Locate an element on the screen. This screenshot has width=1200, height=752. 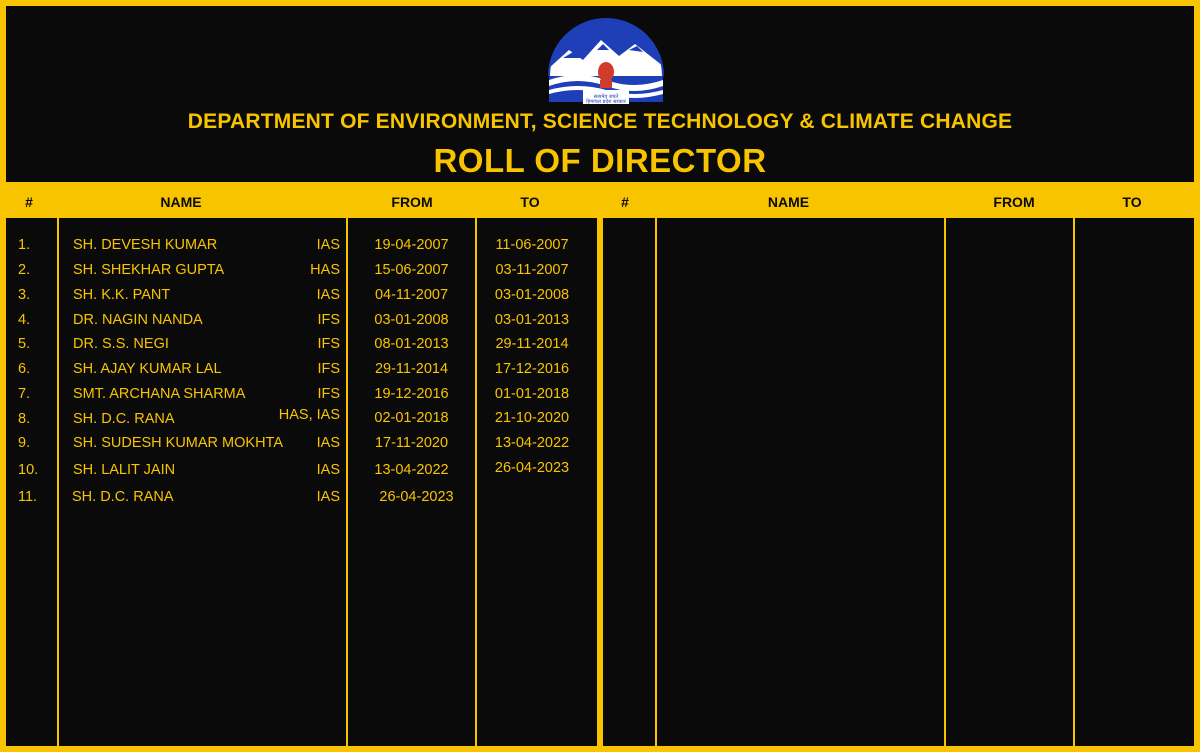
row-name: SH. AJAY KUMAR LAL is located at coordinates (147, 369).